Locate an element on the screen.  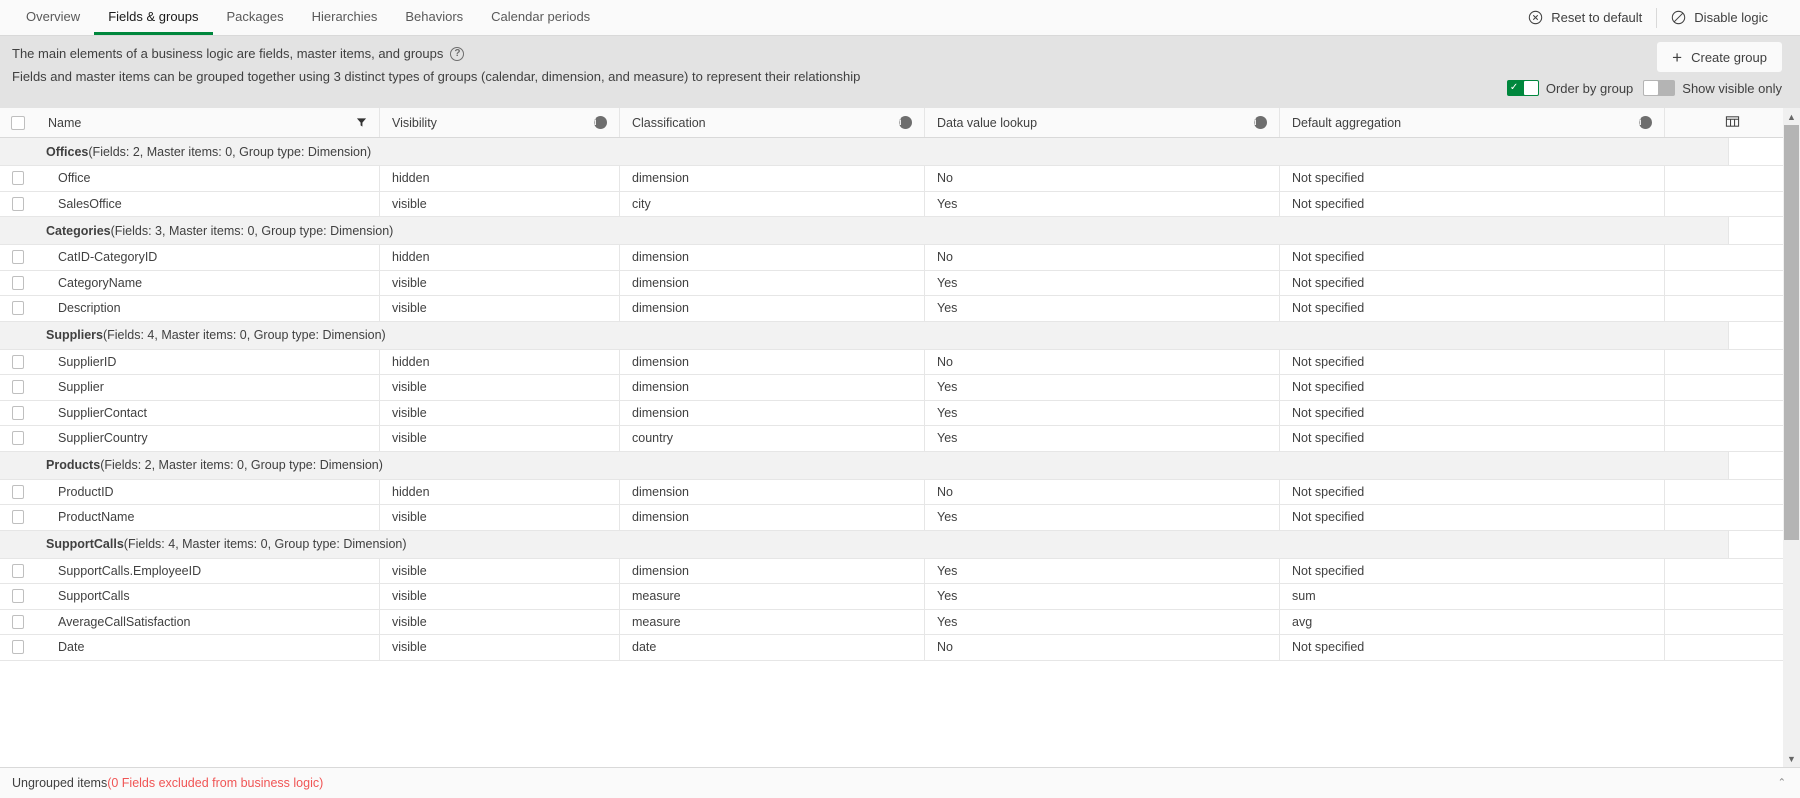
table-row: Supplier visible dimension Yes Not specified is located at coordinates (900, 388).